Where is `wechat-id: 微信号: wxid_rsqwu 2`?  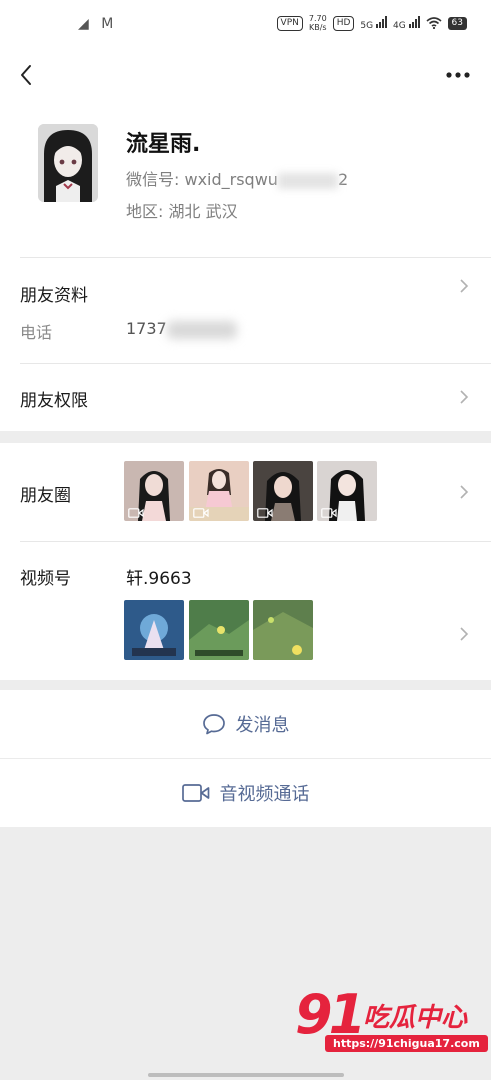 wechat-id: 微信号: wxid_rsqwu 2 is located at coordinates (237, 179).